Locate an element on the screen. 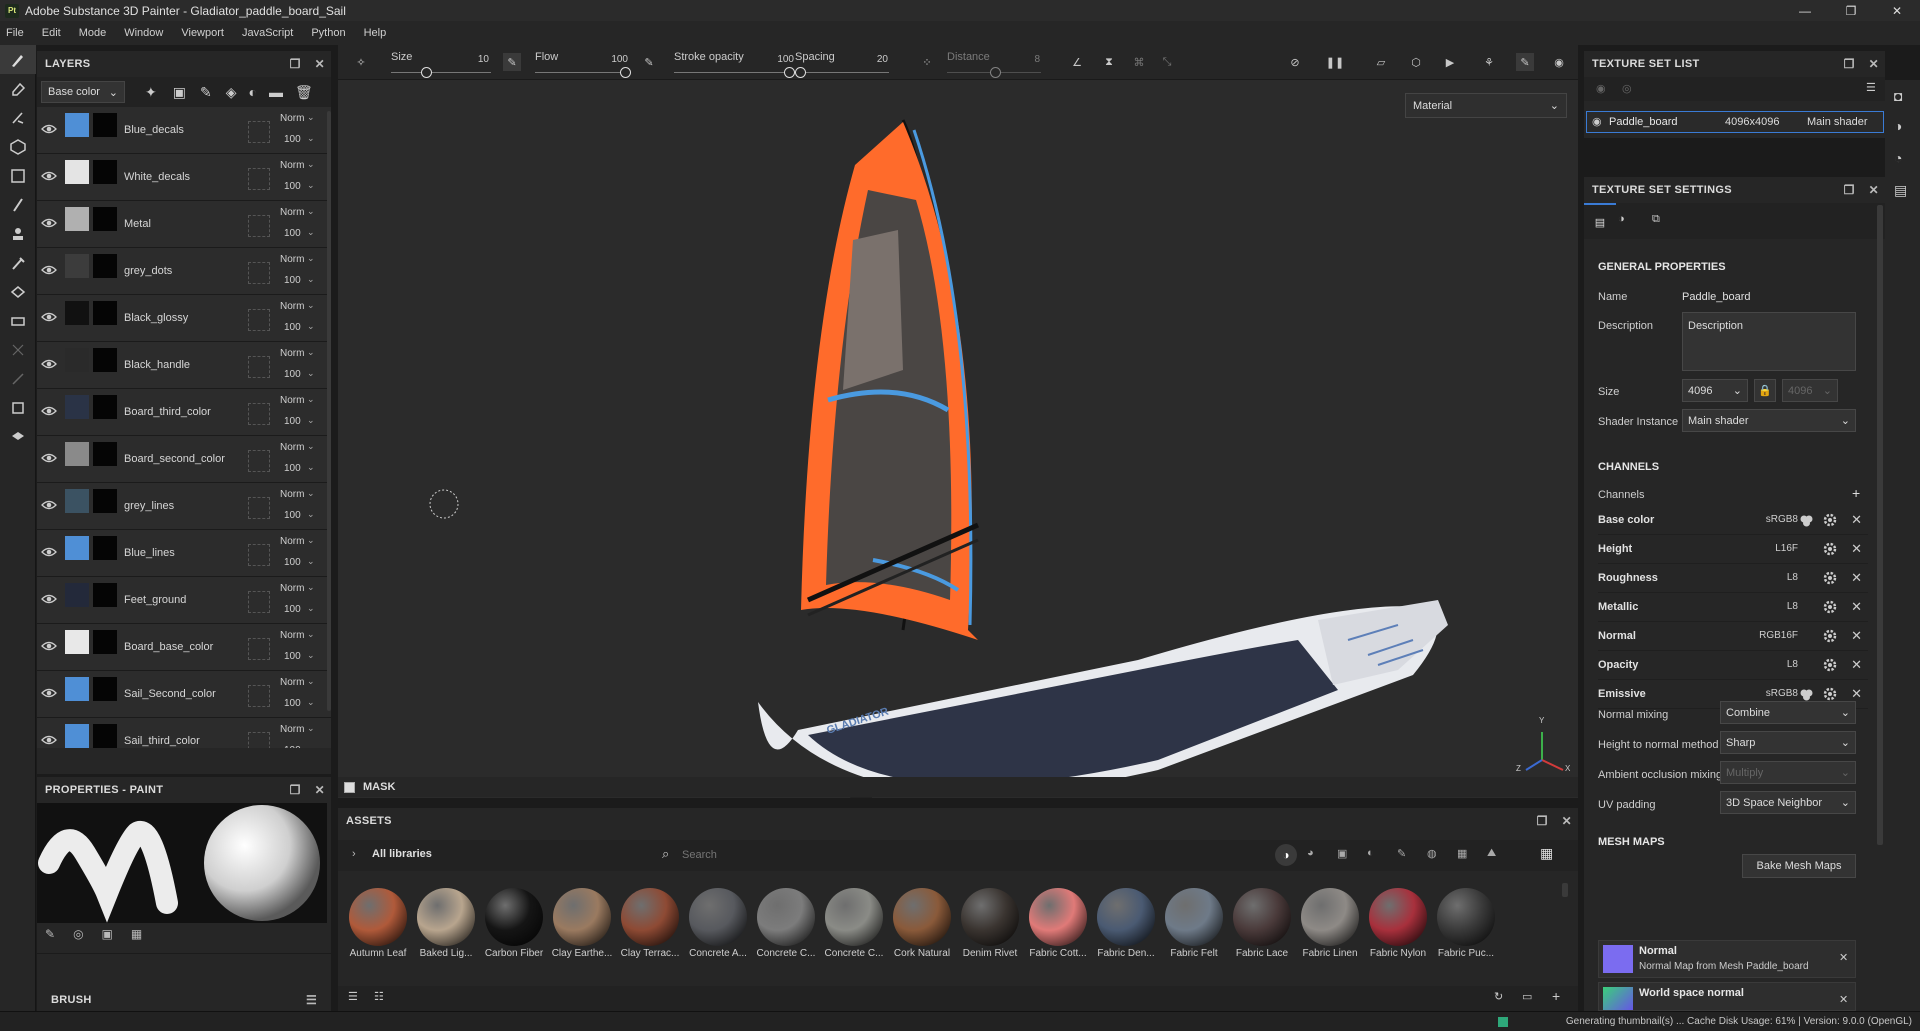 This screenshot has height=1031, width=1920. menu-viewport: Viewport is located at coordinates (202, 33).